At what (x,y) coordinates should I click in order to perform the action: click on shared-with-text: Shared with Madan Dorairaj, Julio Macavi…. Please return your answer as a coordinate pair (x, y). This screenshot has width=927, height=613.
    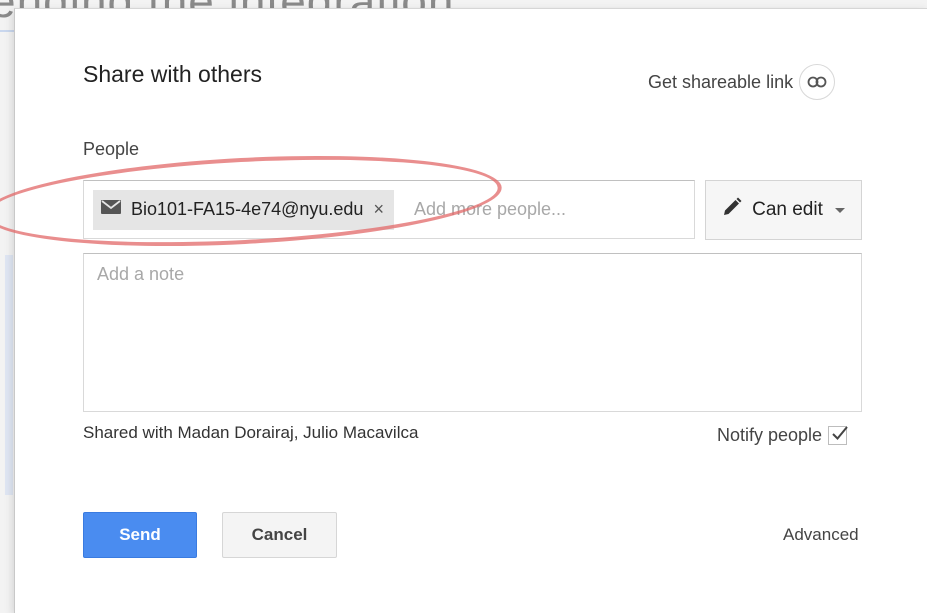
    Looking at the image, I should click on (251, 432).